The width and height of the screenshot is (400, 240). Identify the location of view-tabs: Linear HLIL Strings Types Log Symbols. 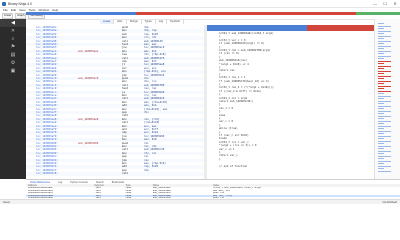
(142, 21).